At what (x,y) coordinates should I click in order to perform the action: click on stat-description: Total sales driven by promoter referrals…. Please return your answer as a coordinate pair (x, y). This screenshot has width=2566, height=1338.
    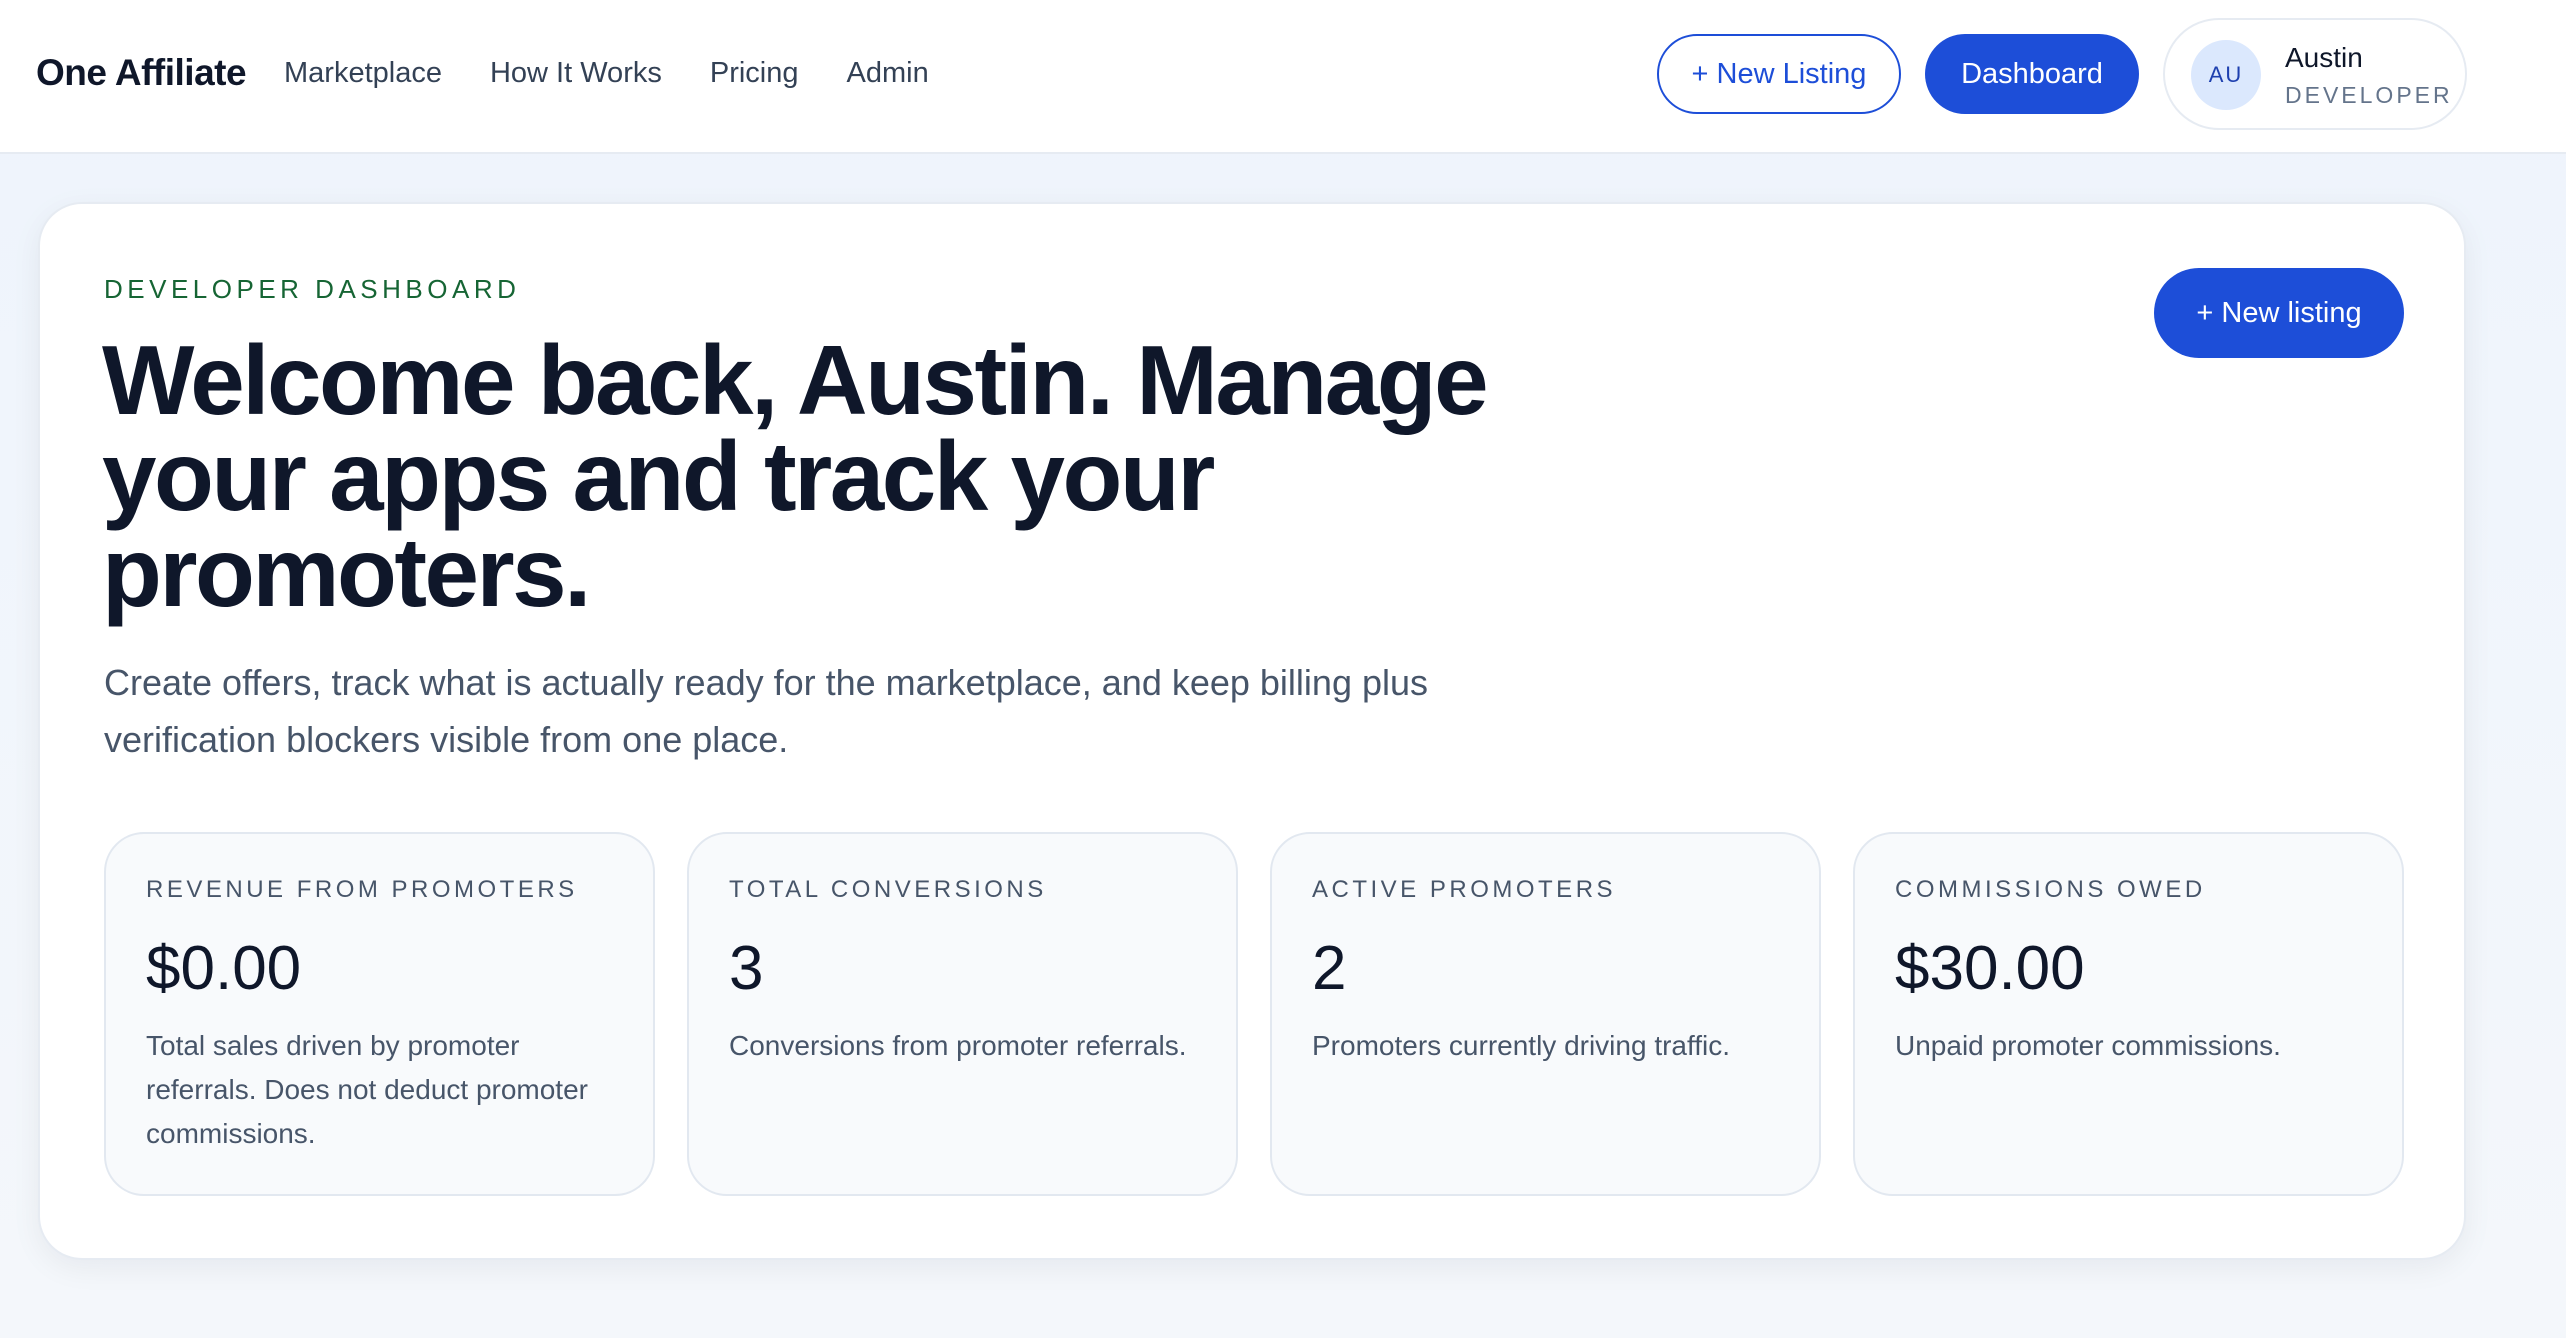
    Looking at the image, I should click on (367, 1089).